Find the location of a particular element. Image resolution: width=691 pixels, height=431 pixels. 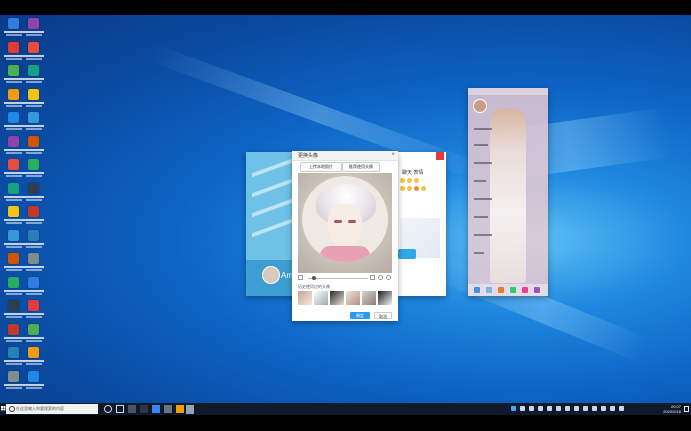

zoom-in-icon is located at coordinates (372, 277).